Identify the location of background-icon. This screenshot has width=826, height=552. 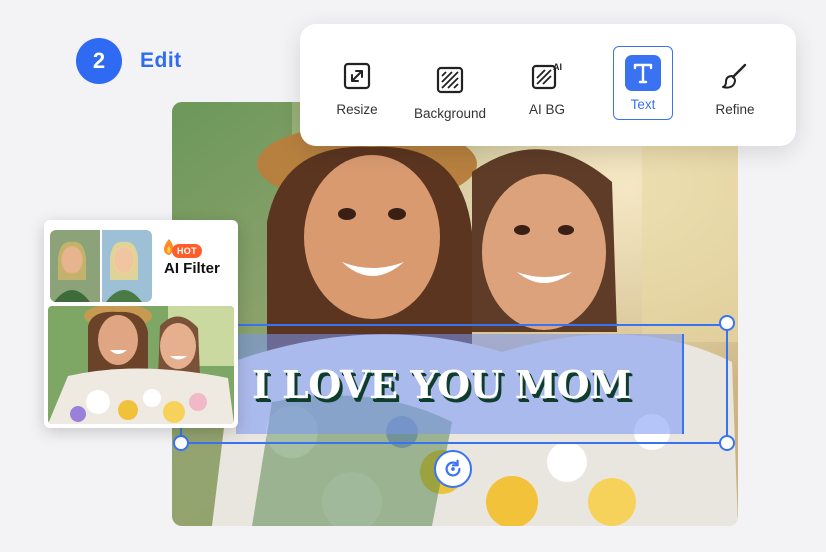
(450, 80).